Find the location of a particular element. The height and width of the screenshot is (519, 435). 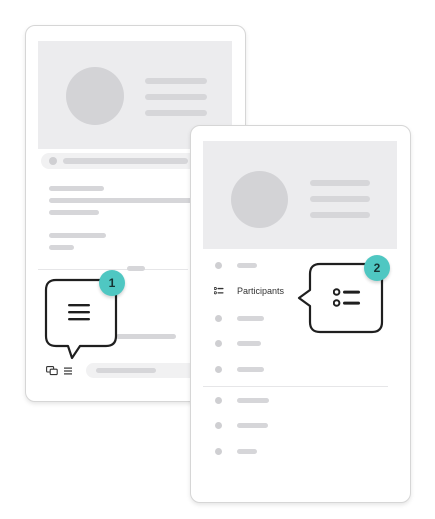

participants-list-icon is located at coordinates (219, 291).